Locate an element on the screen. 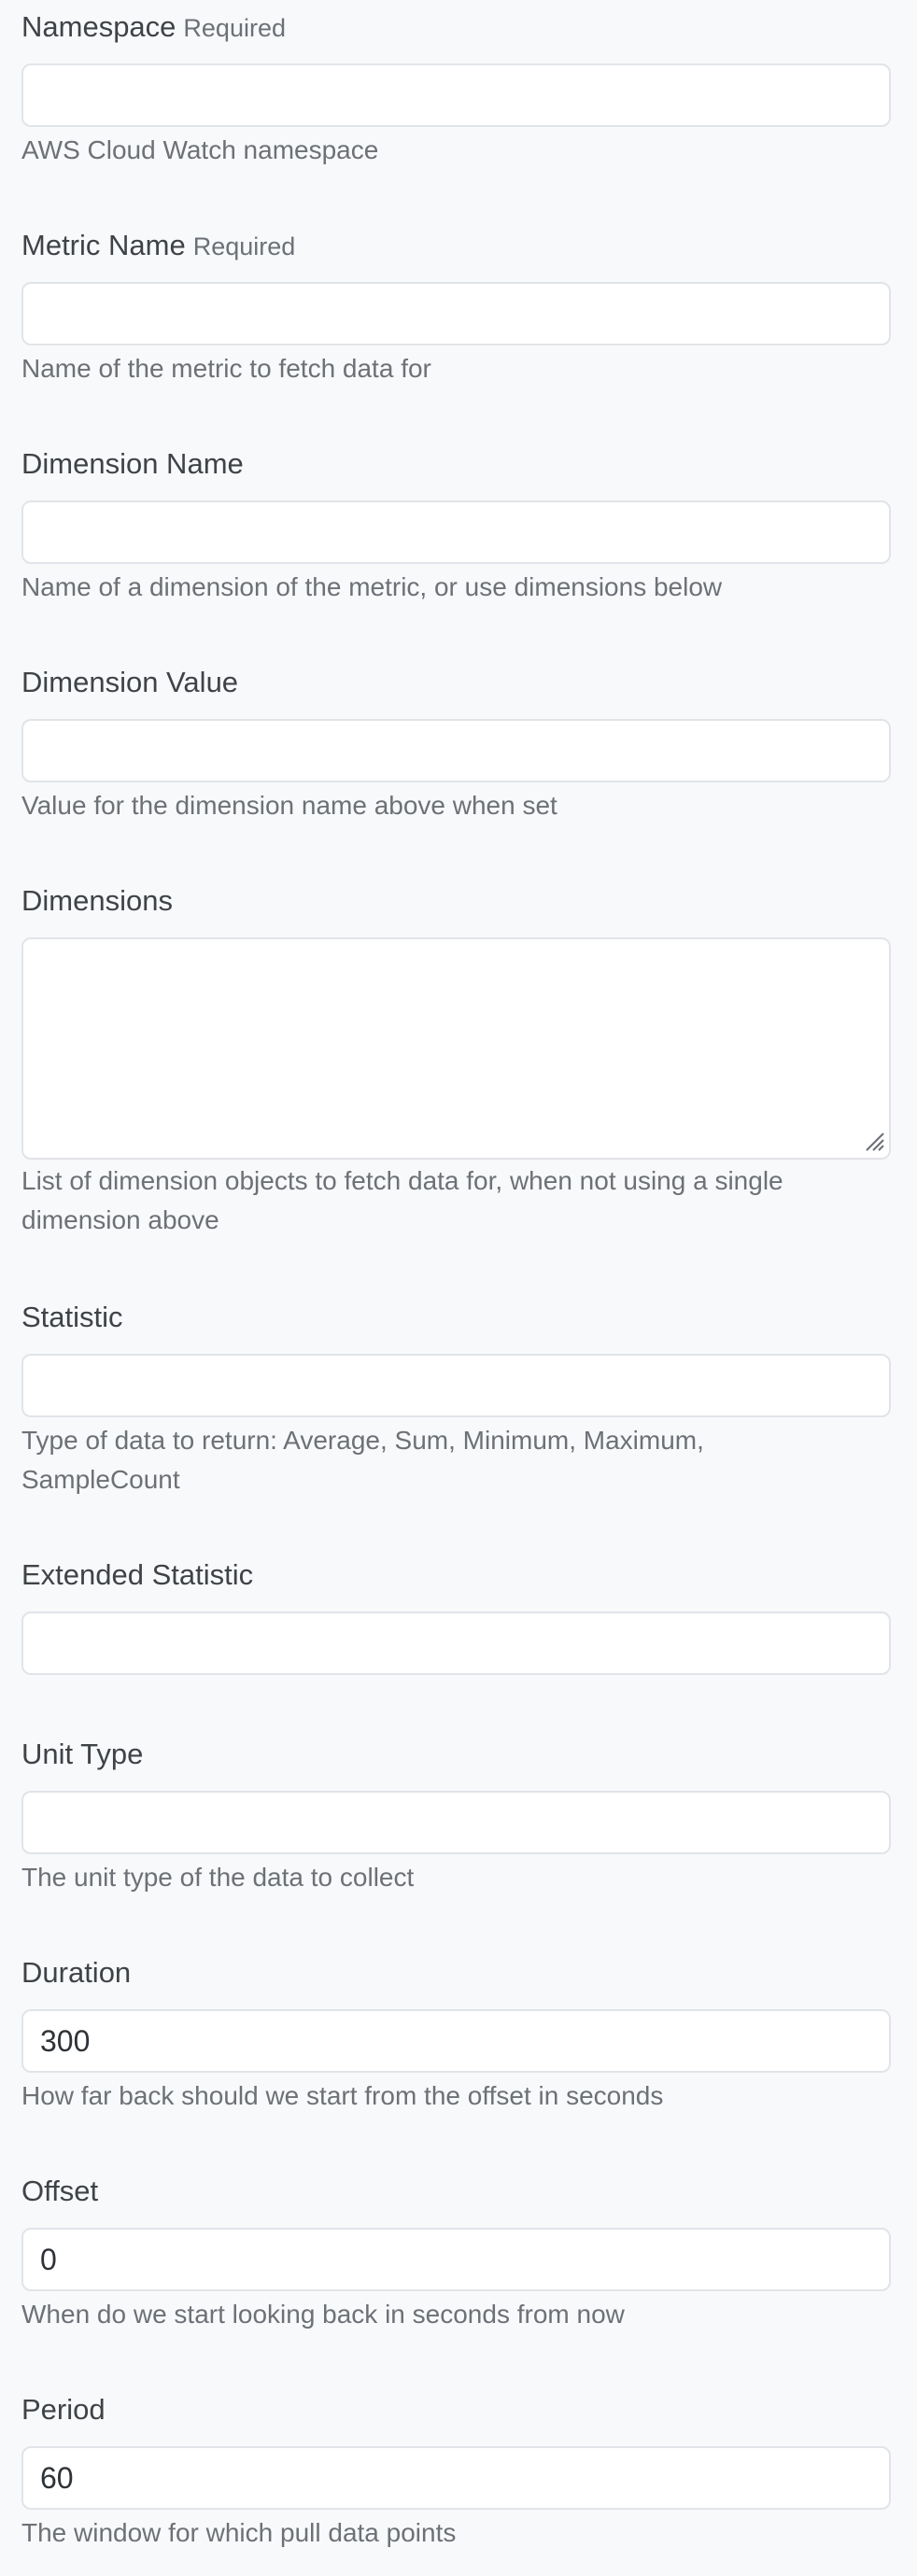 This screenshot has height=2576, width=917. namespace-label: Namespace Required is located at coordinates (153, 28).